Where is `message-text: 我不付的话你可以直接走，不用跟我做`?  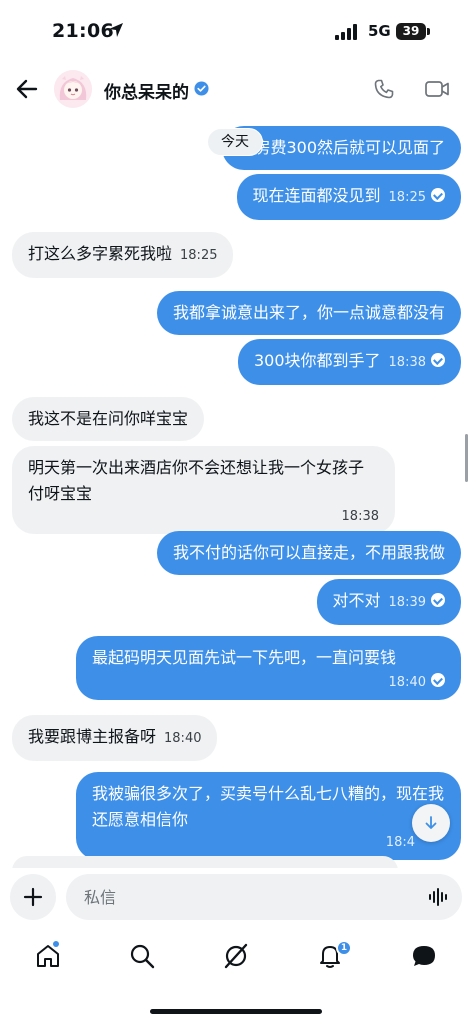 message-text: 我不付的话你可以直接走，不用跟我做 is located at coordinates (308, 552).